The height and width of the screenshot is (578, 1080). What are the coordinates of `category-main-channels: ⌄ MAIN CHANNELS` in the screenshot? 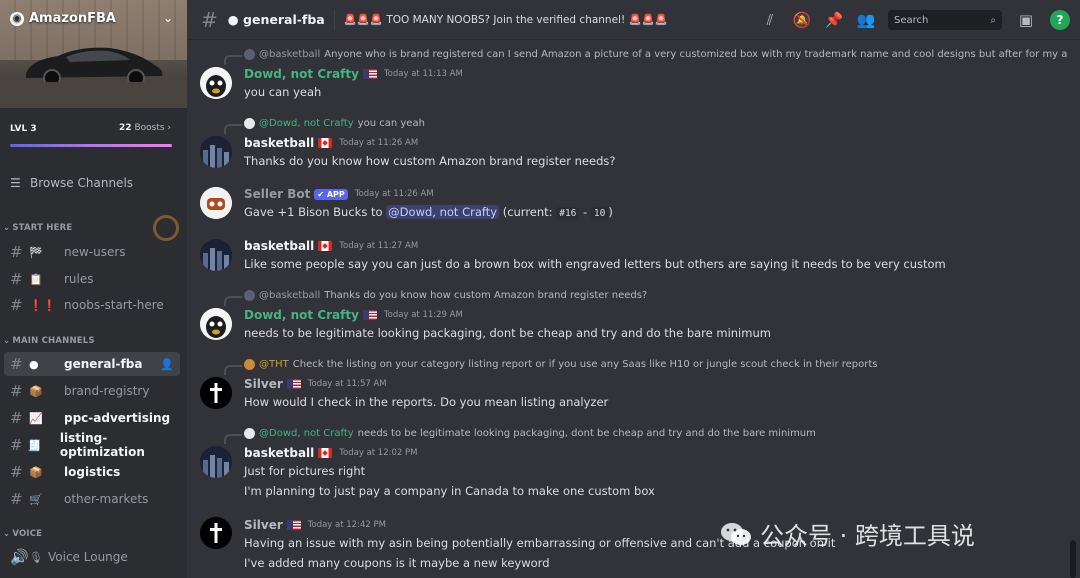 It's located at (49, 341).